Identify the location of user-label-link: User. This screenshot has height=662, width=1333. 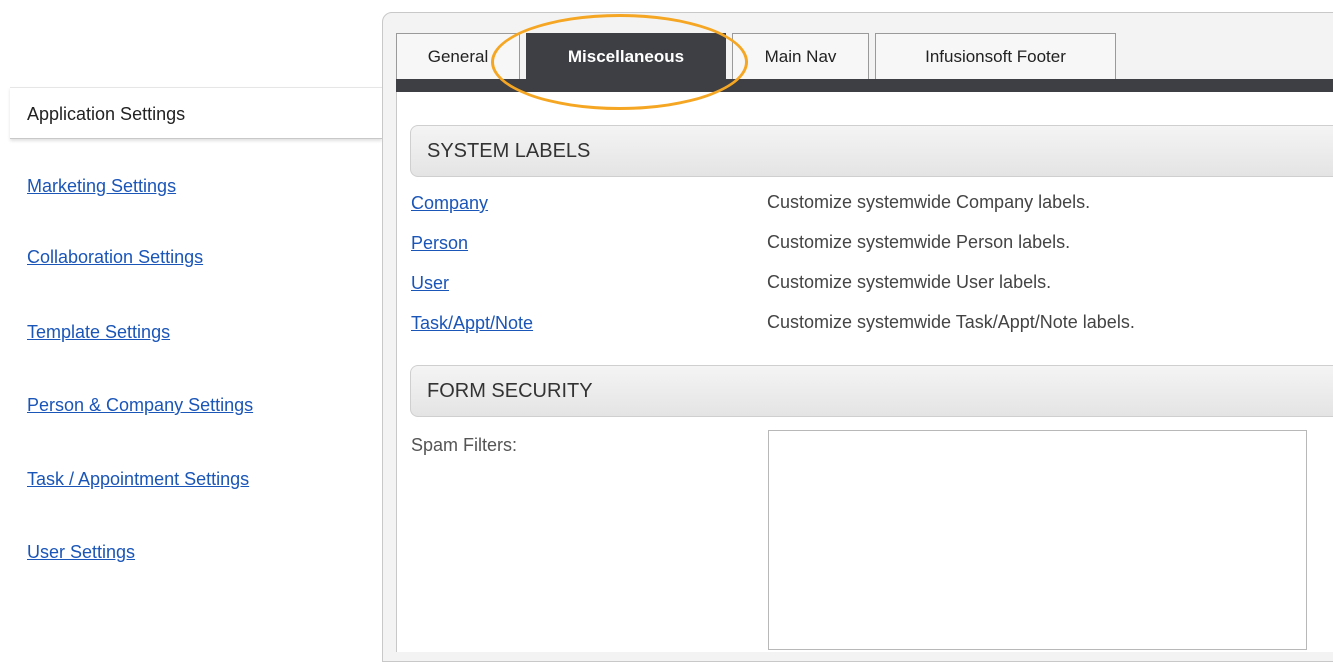
(430, 283).